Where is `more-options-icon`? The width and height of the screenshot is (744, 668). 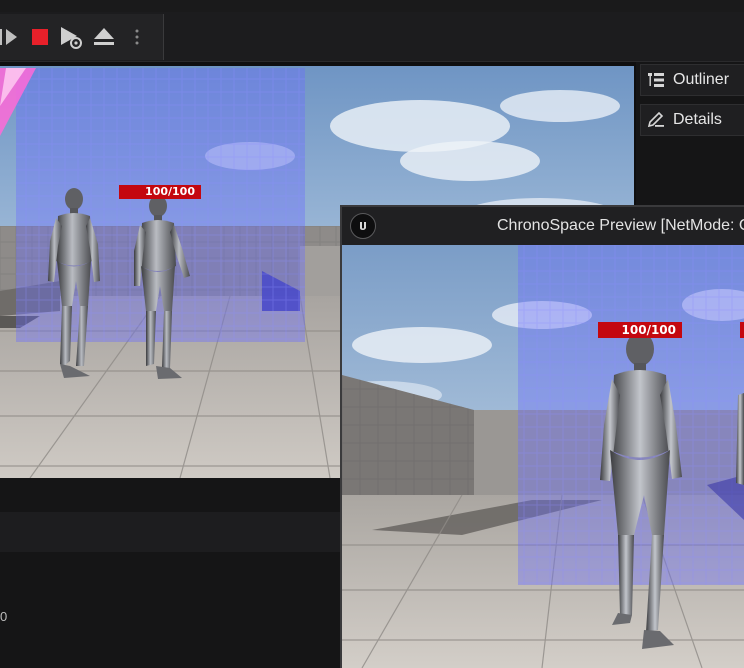
more-options-icon is located at coordinates (137, 37).